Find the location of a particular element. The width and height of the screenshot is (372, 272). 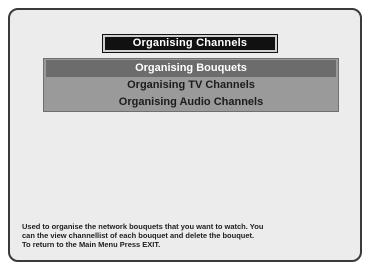

help-line-3: To return to the Main Menu Press EXIT. is located at coordinates (91, 244).